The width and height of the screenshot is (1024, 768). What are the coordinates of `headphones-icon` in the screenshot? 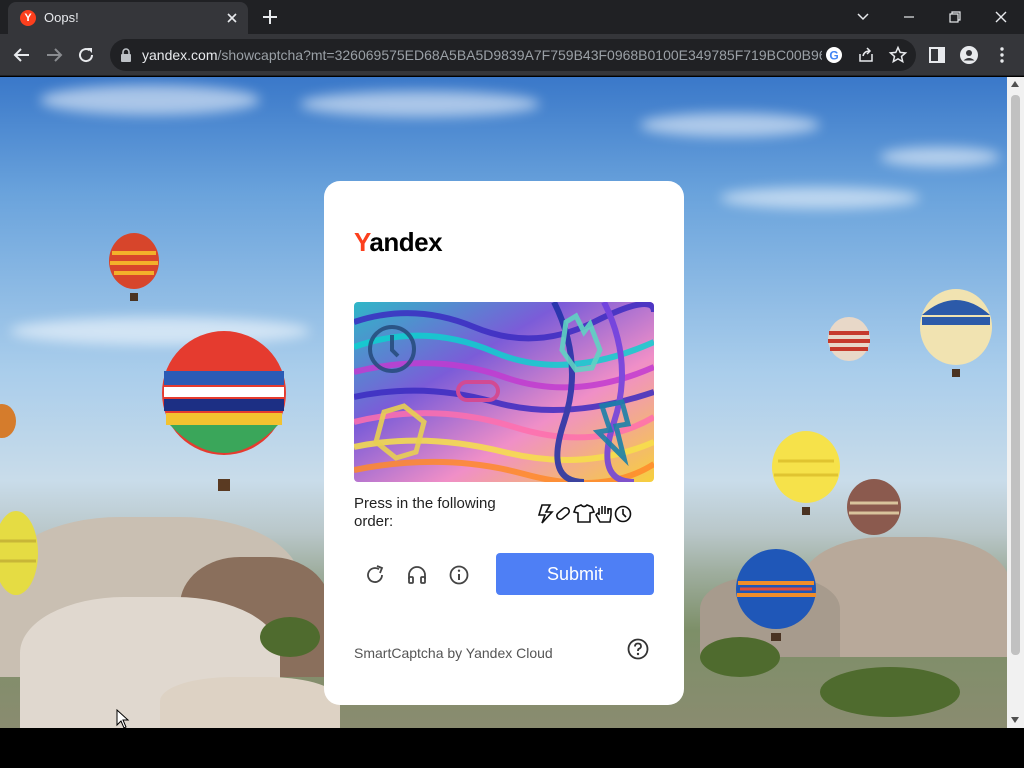 It's located at (417, 575).